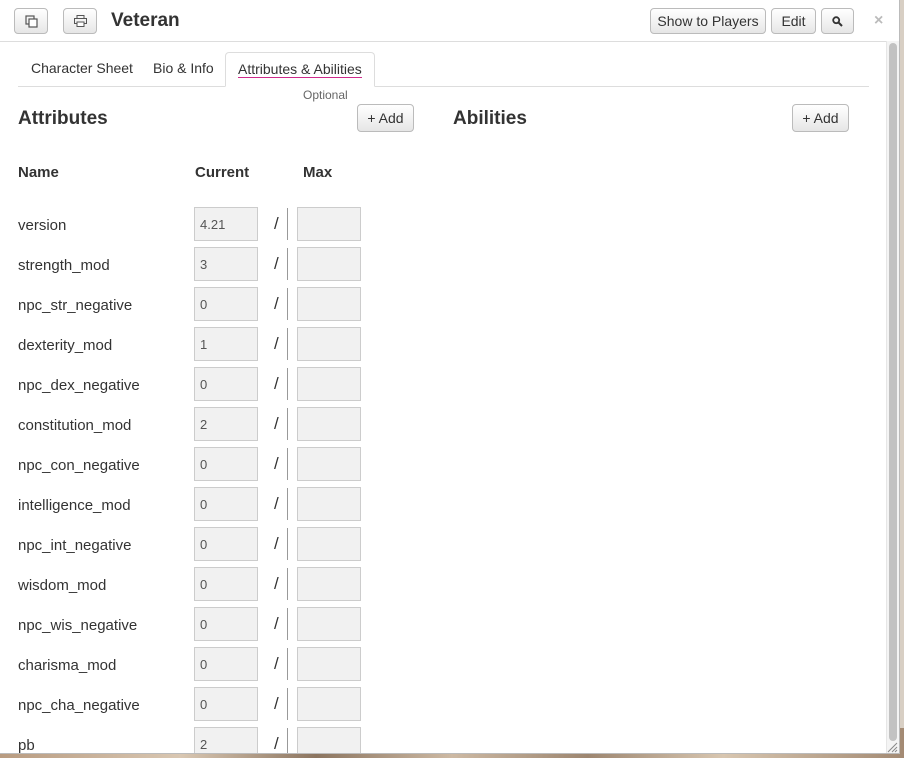 Image resolution: width=904 pixels, height=758 pixels. I want to click on column-header-max: Max, so click(318, 172).